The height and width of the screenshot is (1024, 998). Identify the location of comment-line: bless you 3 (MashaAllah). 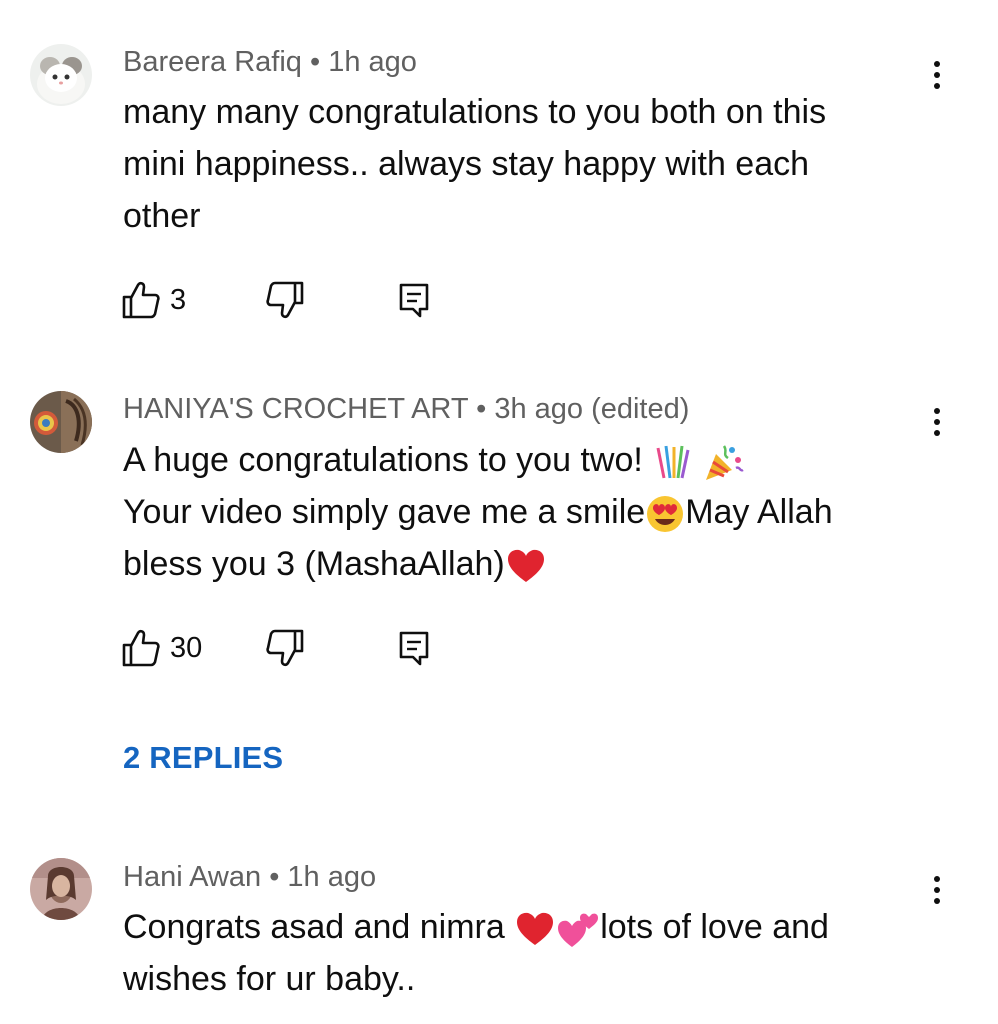
(518, 564).